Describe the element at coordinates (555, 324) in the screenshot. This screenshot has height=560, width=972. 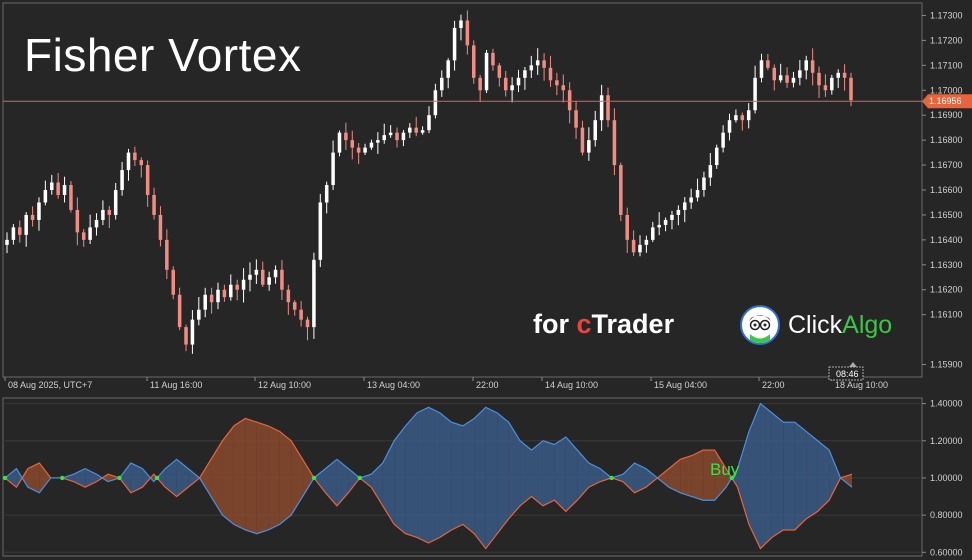
I see `for-text: for` at that location.